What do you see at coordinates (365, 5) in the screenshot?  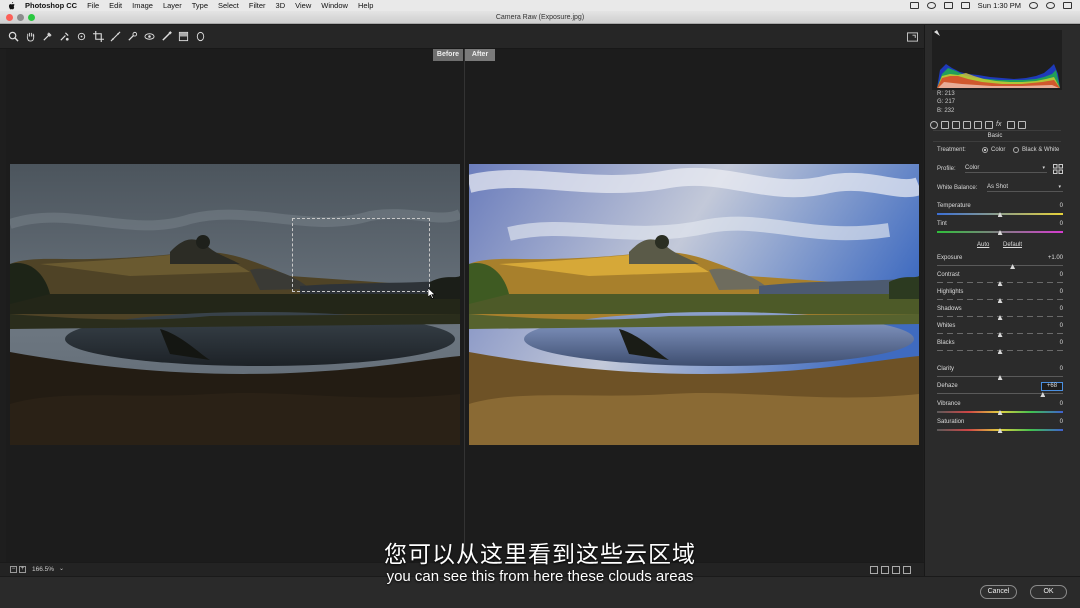 I see `menu-help: Help` at bounding box center [365, 5].